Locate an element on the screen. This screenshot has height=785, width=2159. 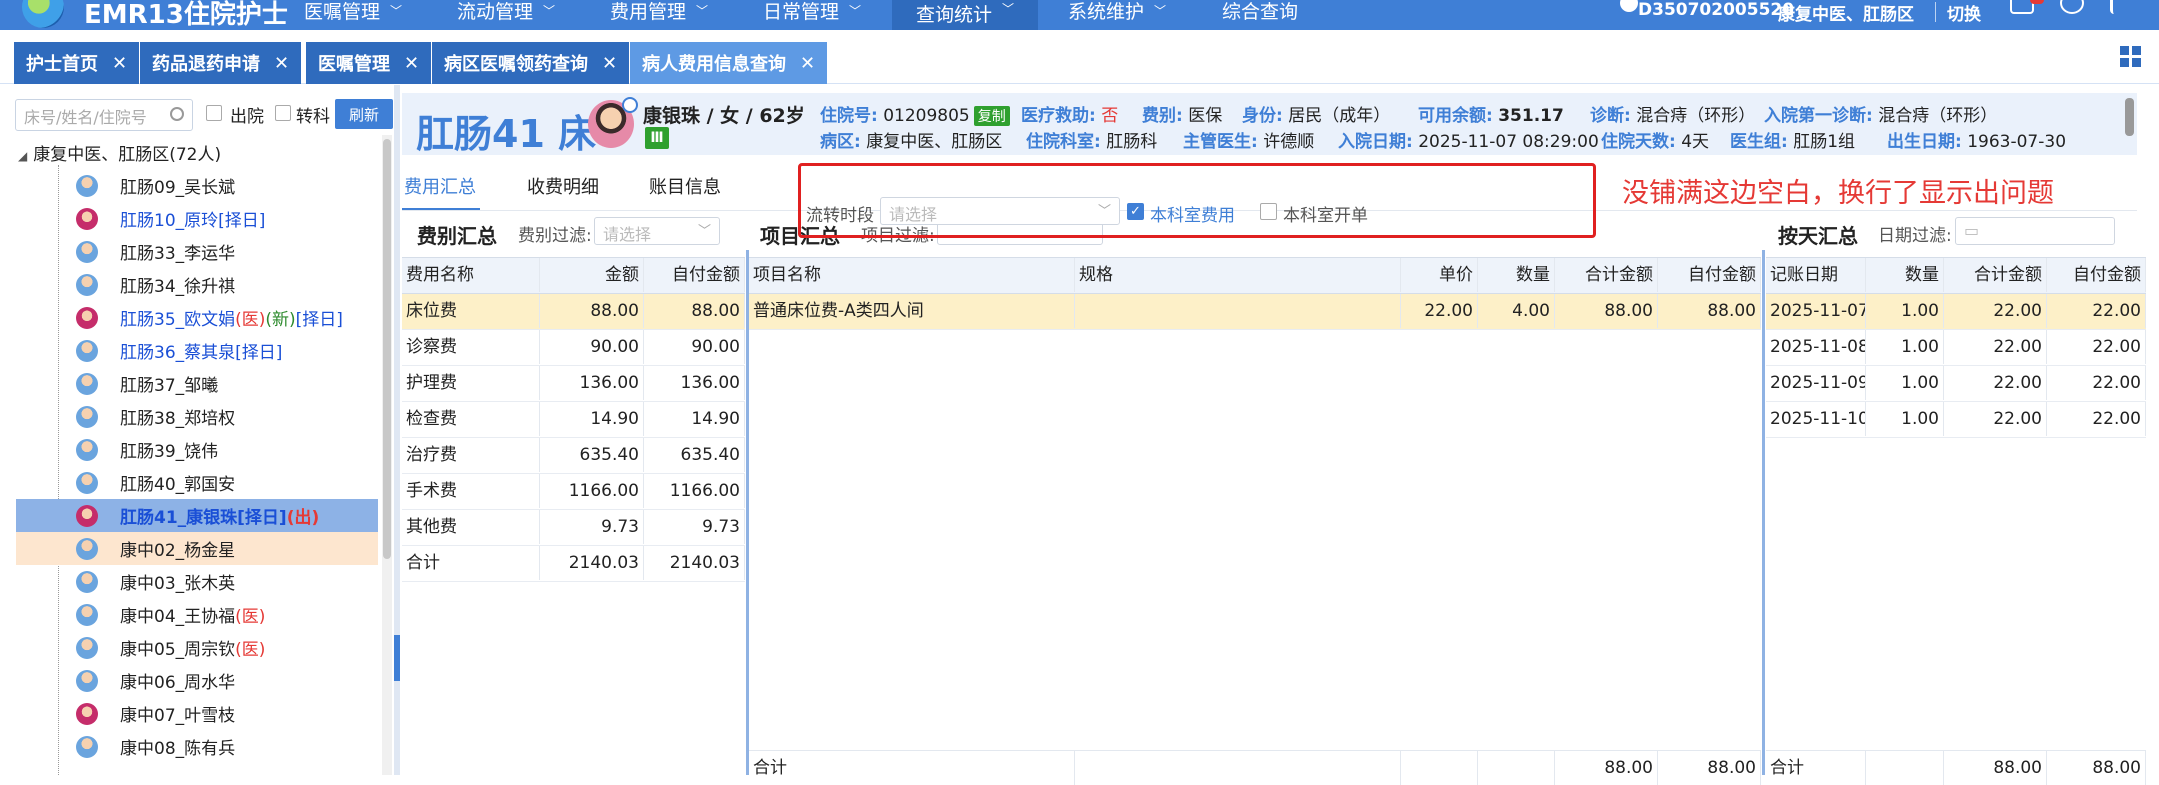
info-inpatient-no: 住院号: 01209805 复制 is located at coordinates (915, 113).